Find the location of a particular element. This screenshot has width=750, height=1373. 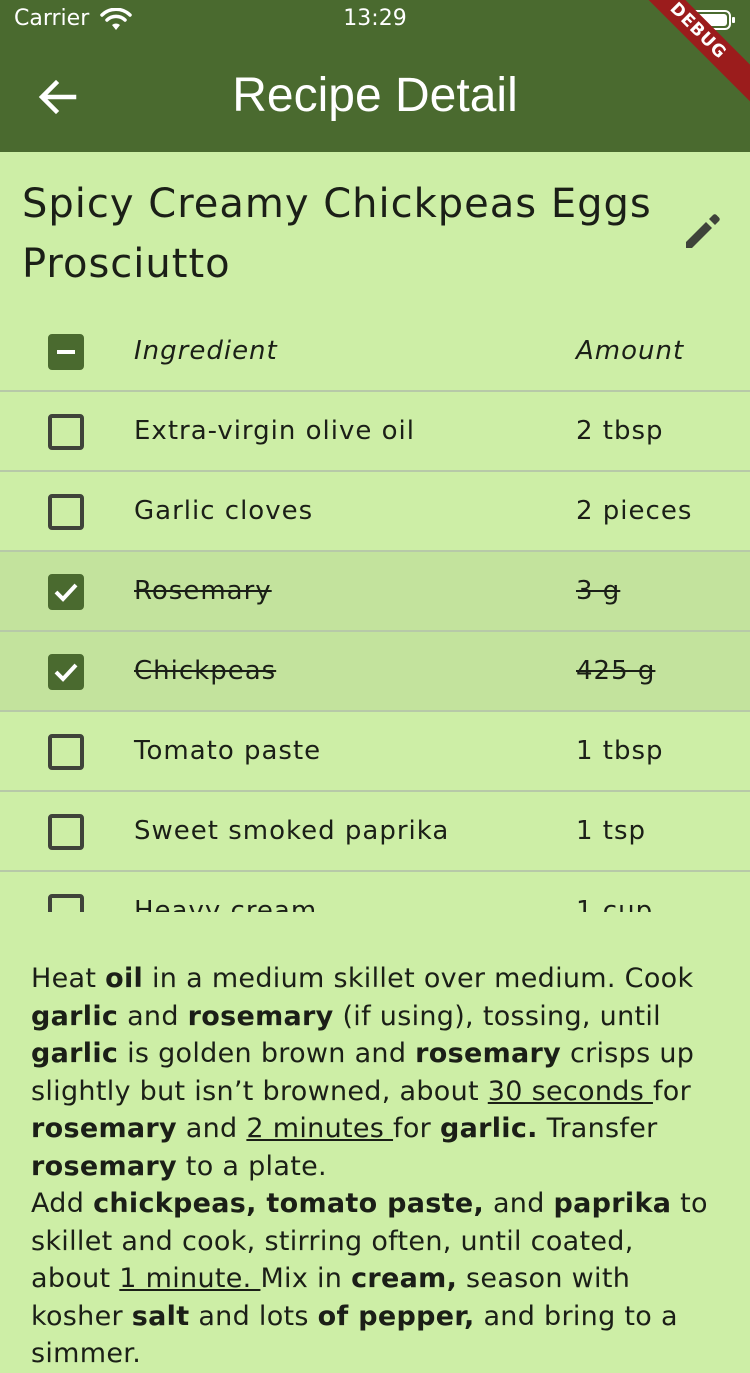

timer-link: 30 seconds is located at coordinates (570, 1091).